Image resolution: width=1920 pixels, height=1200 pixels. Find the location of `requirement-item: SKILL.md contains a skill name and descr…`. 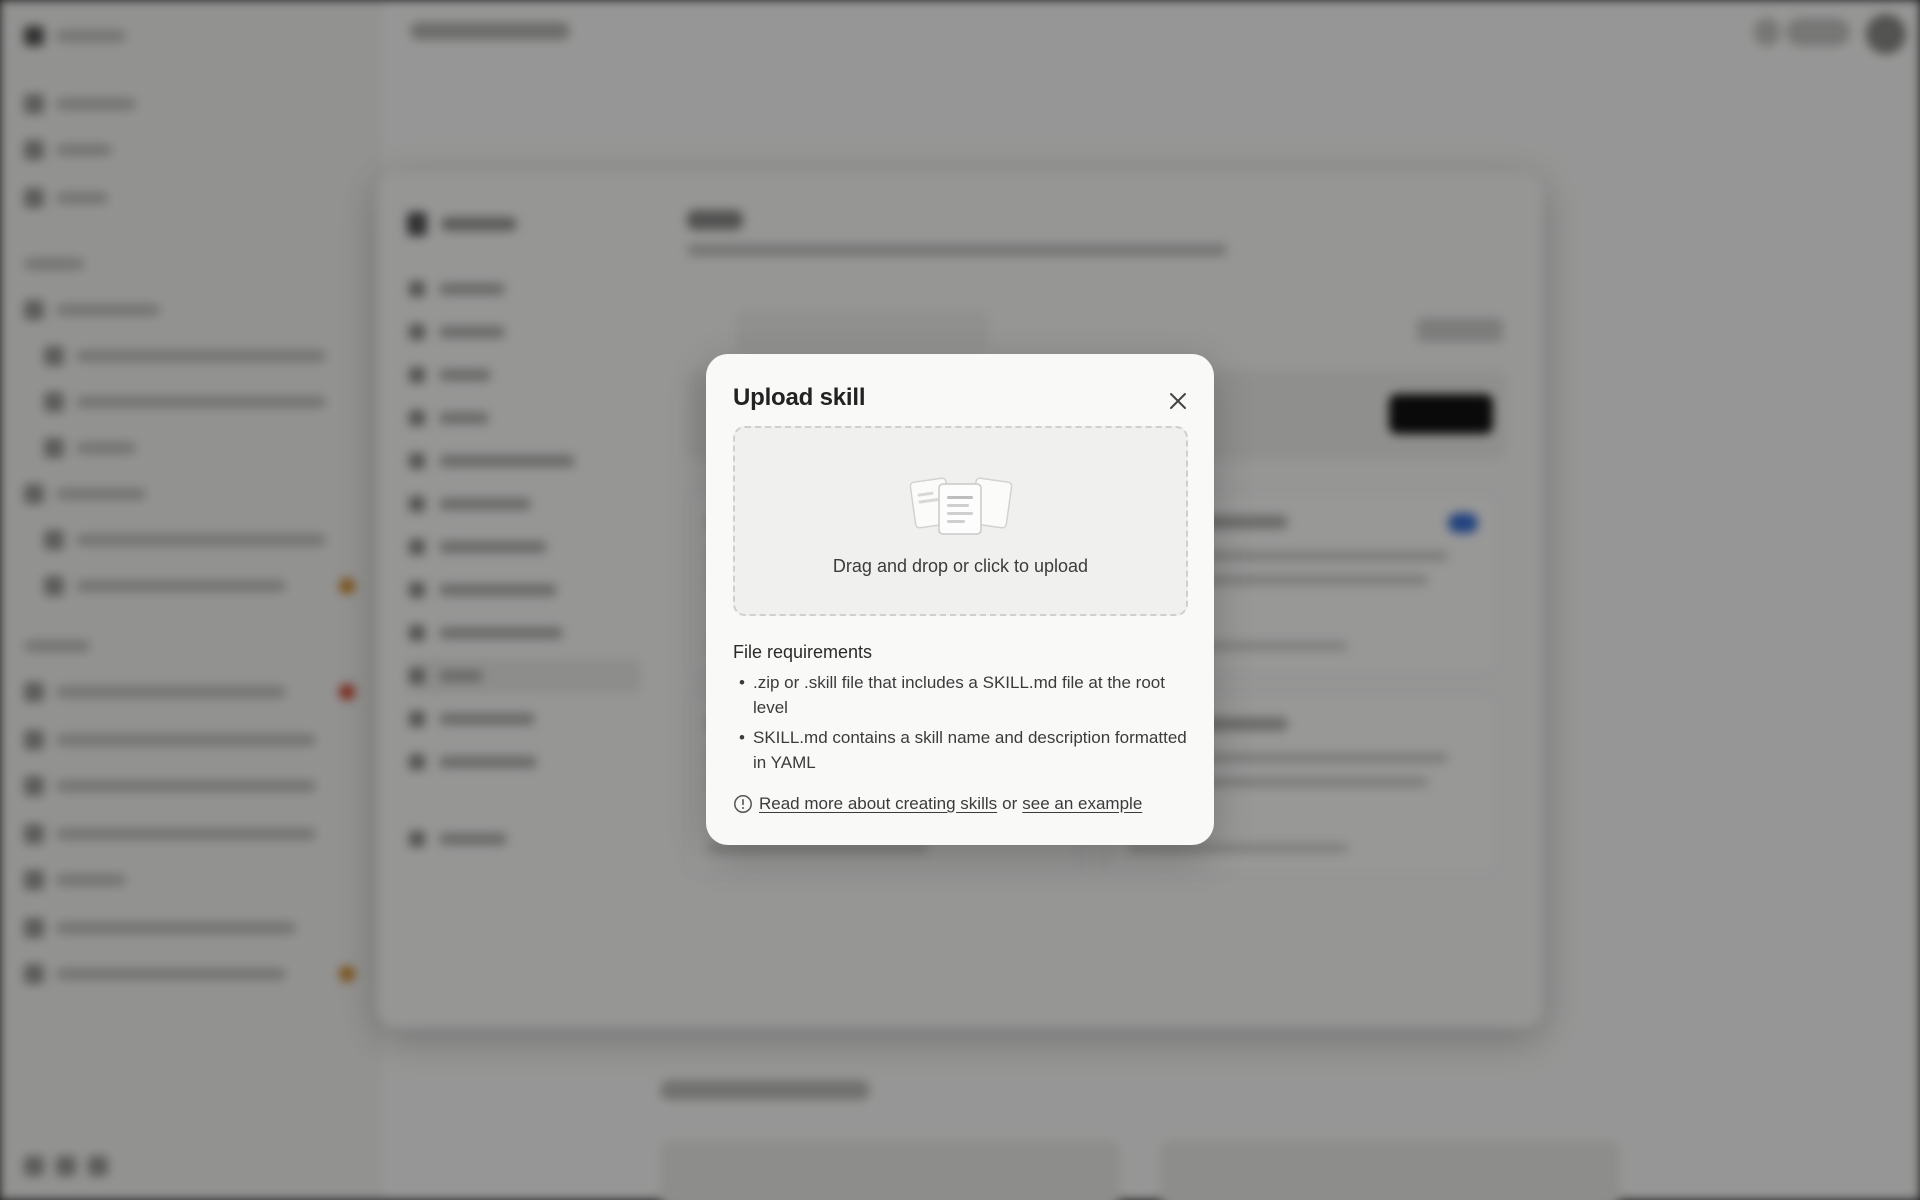

requirement-item: SKILL.md contains a skill name and descr… is located at coordinates (963, 750).